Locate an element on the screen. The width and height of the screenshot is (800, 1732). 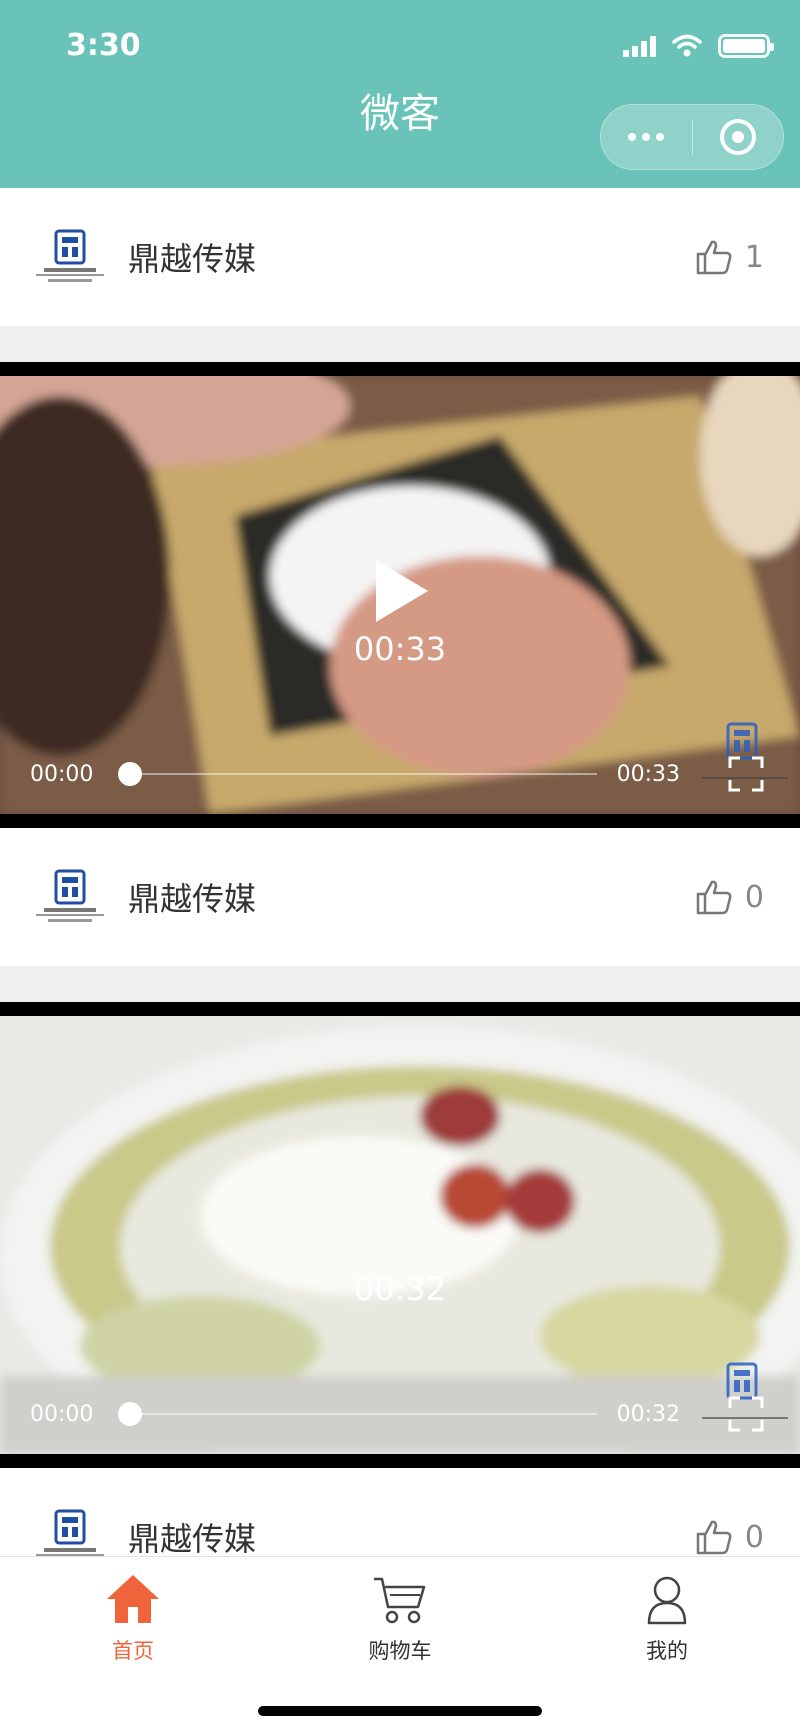
close-capsule-icon is located at coordinates (738, 137).